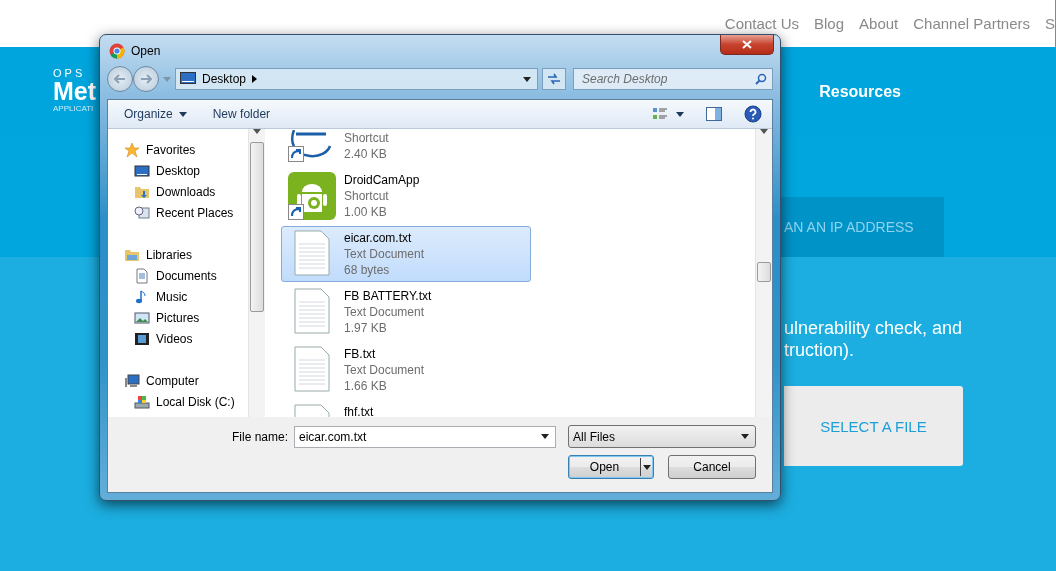 The width and height of the screenshot is (1056, 571). Describe the element at coordinates (310, 145) in the screenshot. I see `logo-icon` at that location.